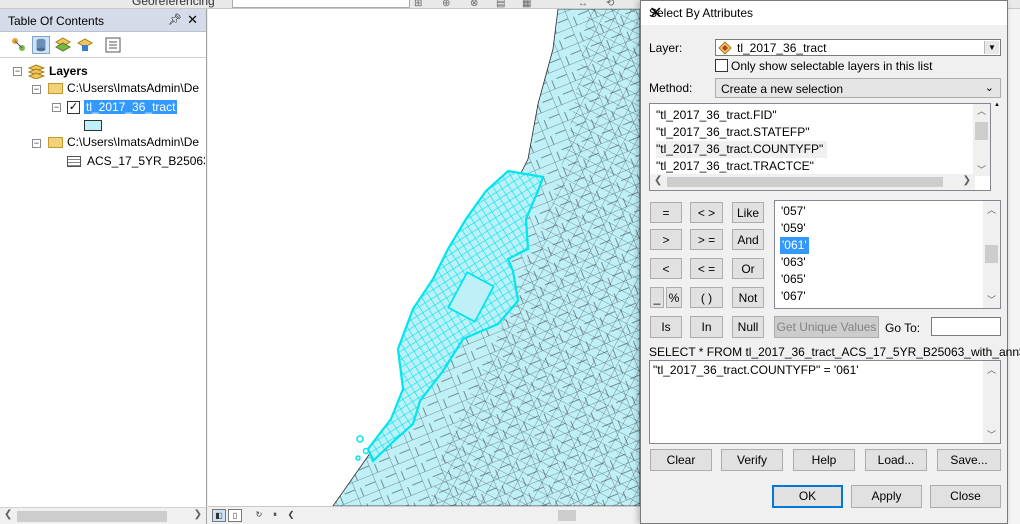  I want to click on georeferencing-label: Georeferencing, so click(173, 4).